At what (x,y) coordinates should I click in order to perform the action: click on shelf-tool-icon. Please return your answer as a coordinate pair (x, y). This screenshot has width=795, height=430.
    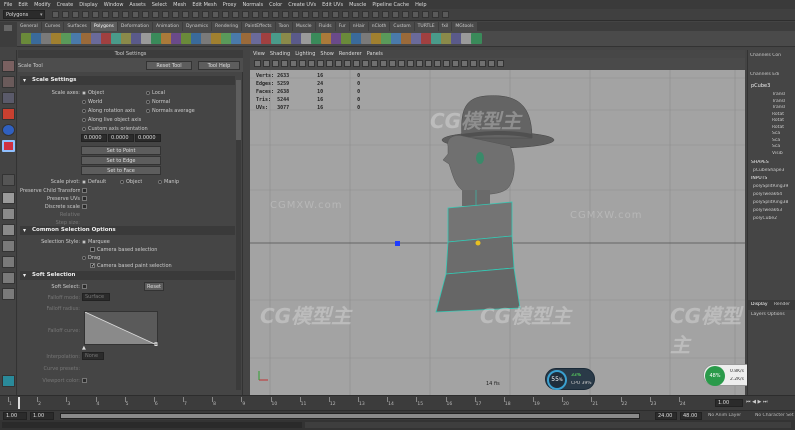
    Looking at the image, I should click on (476, 38).